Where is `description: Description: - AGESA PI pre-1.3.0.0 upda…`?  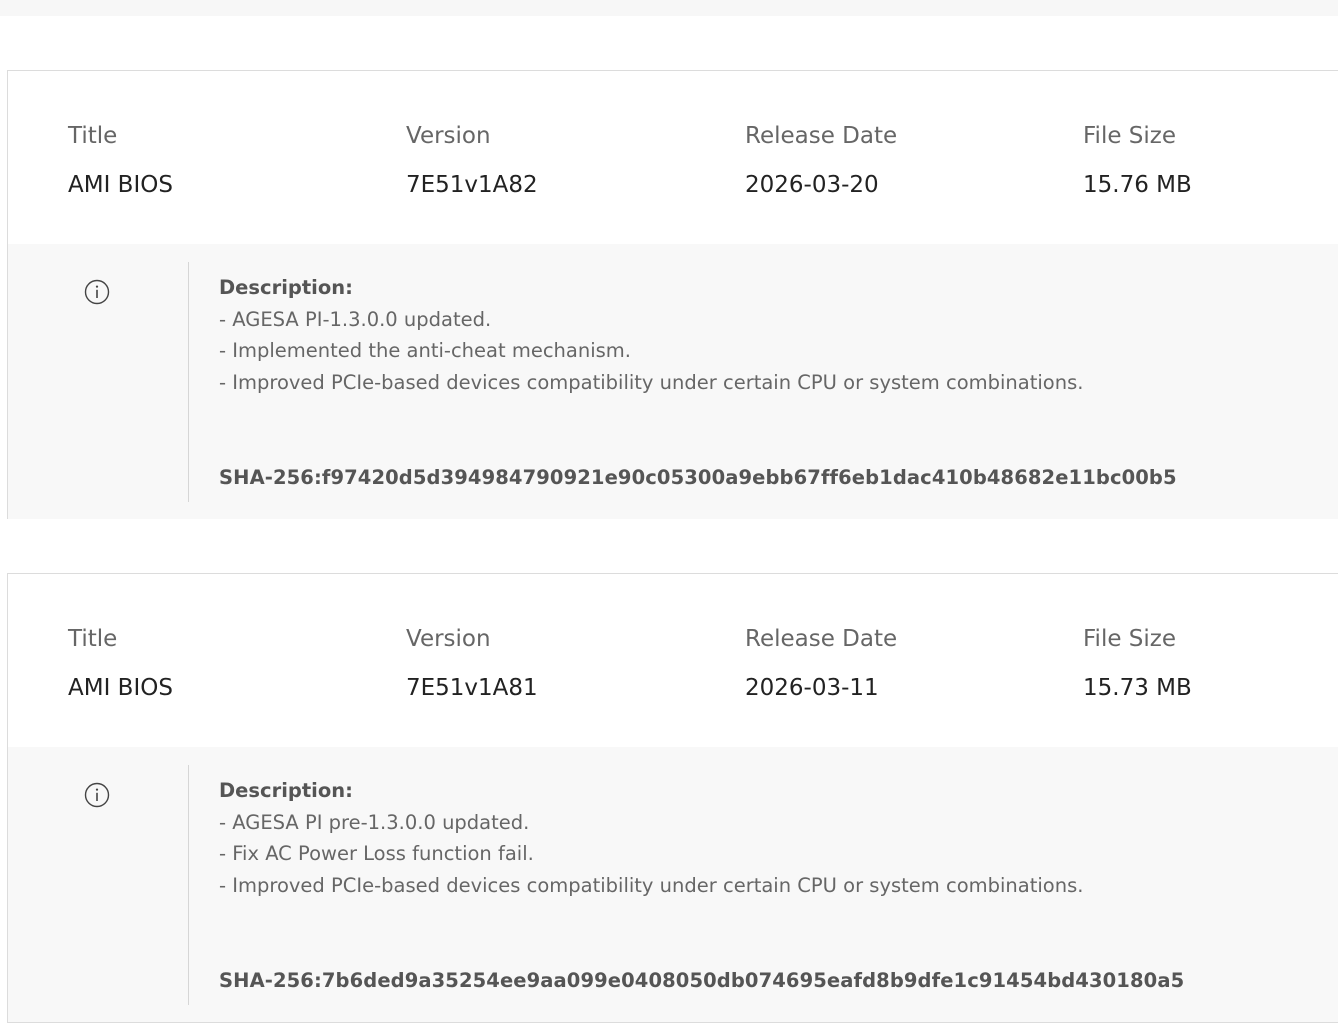 description: Description: - AGESA PI pre-1.3.0.0 upda… is located at coordinates (772, 838).